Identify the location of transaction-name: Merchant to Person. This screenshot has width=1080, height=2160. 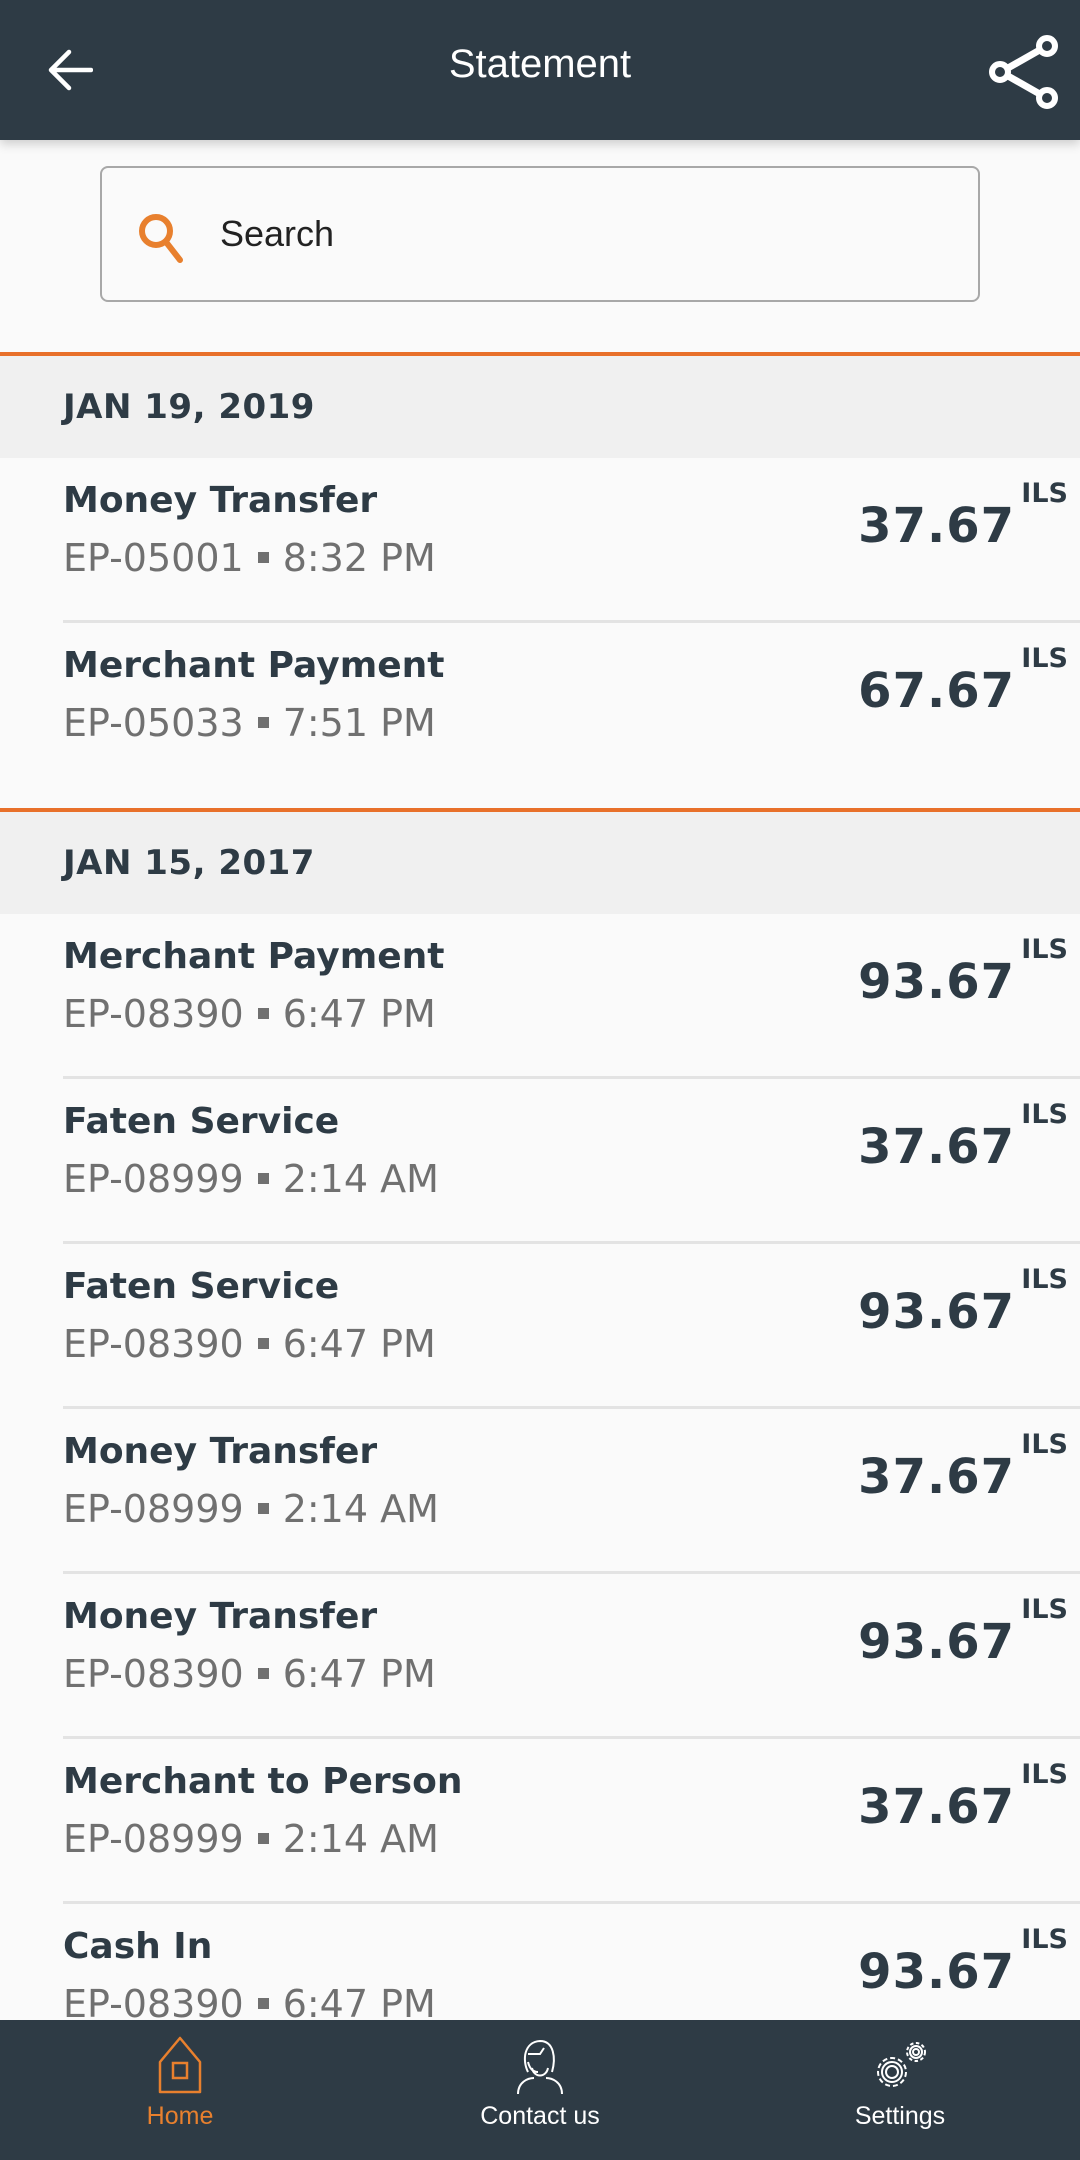
(263, 1781).